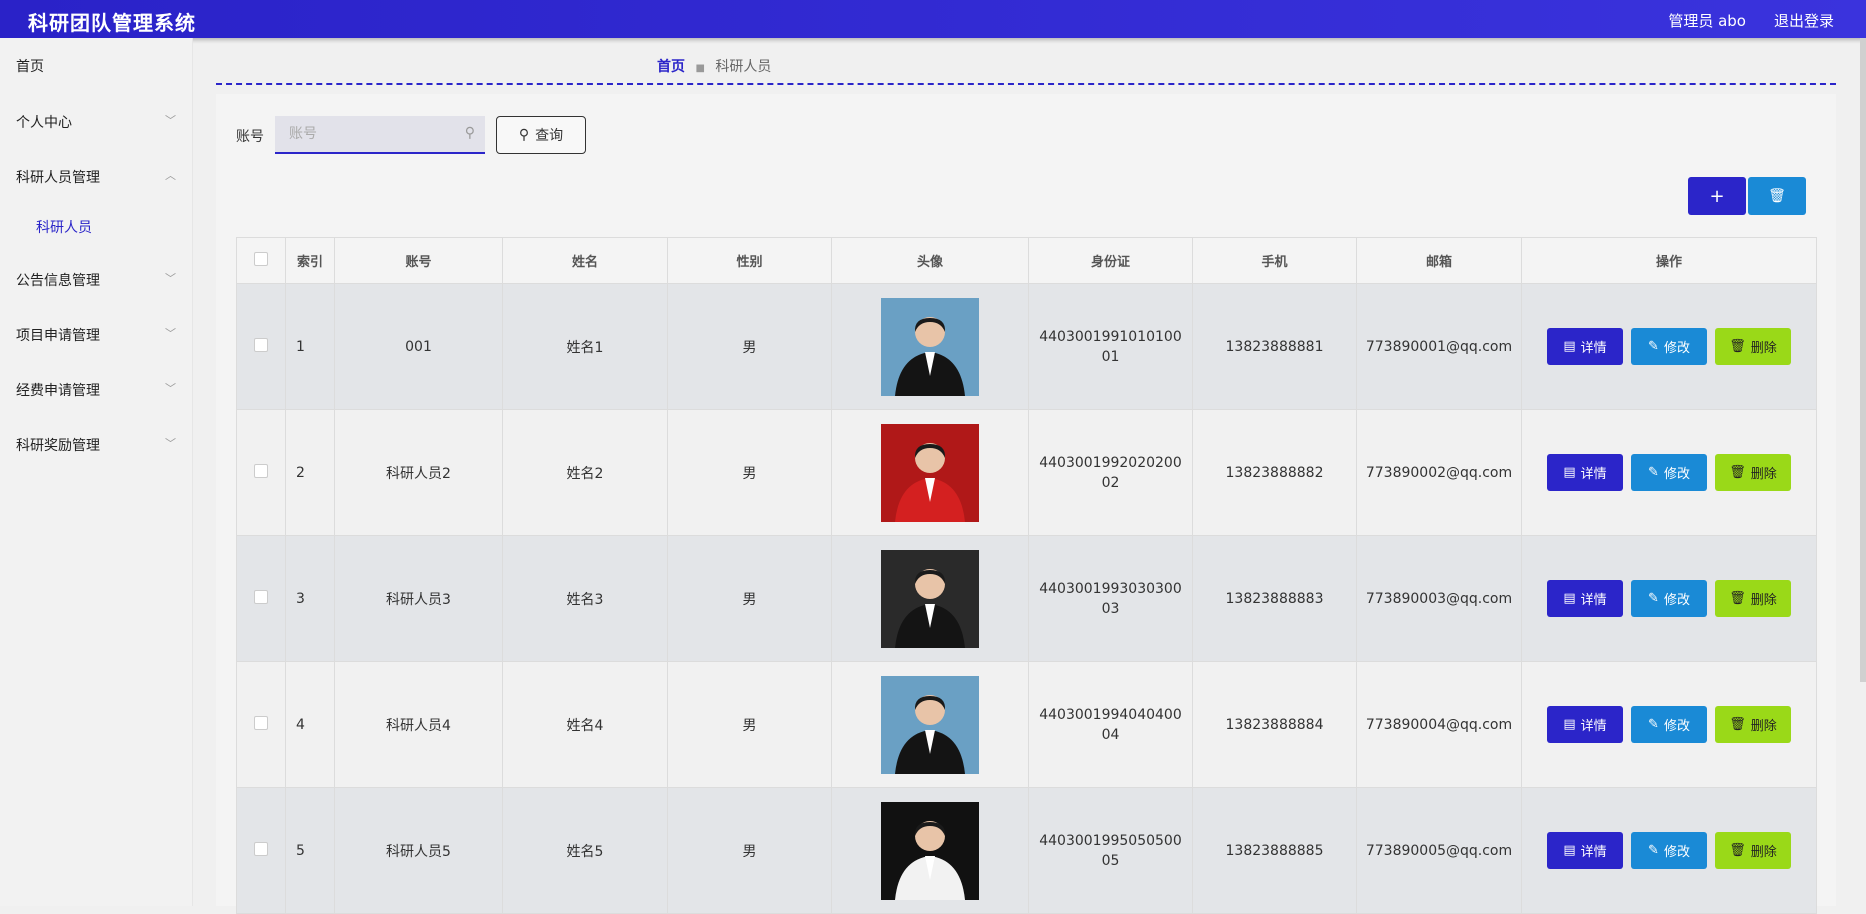 This screenshot has width=1866, height=914. What do you see at coordinates (714, 66) in the screenshot?
I see `breadcrumb: 首页 ■ 科研人员` at bounding box center [714, 66].